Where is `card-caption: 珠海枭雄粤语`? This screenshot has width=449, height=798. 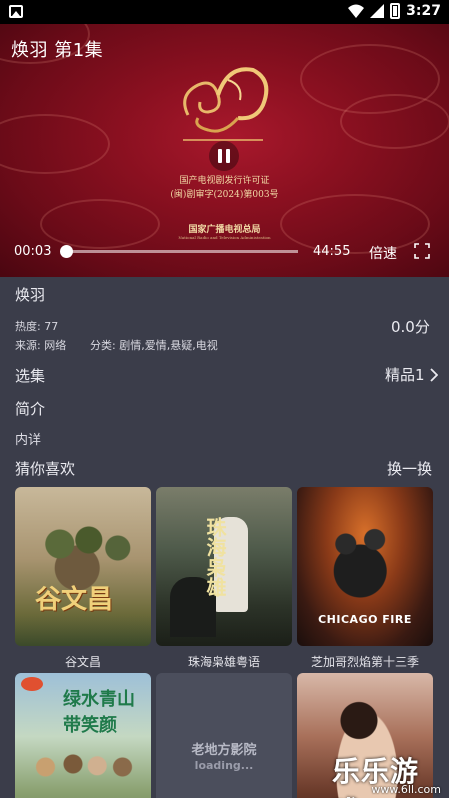 card-caption: 珠海枭雄粤语 is located at coordinates (223, 662).